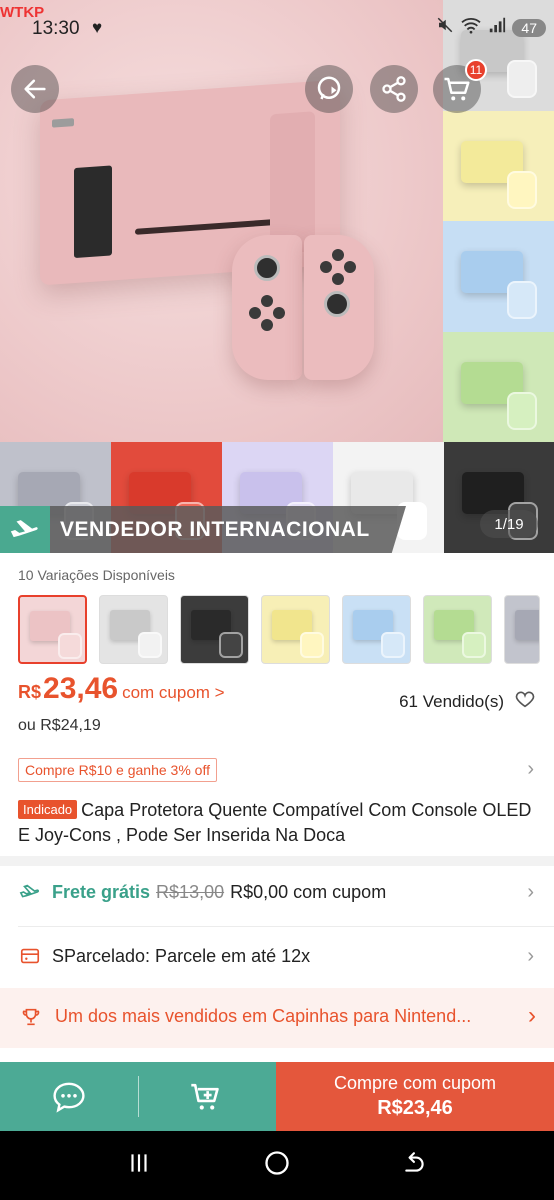  What do you see at coordinates (31, 1019) in the screenshot?
I see `trophy-icon` at bounding box center [31, 1019].